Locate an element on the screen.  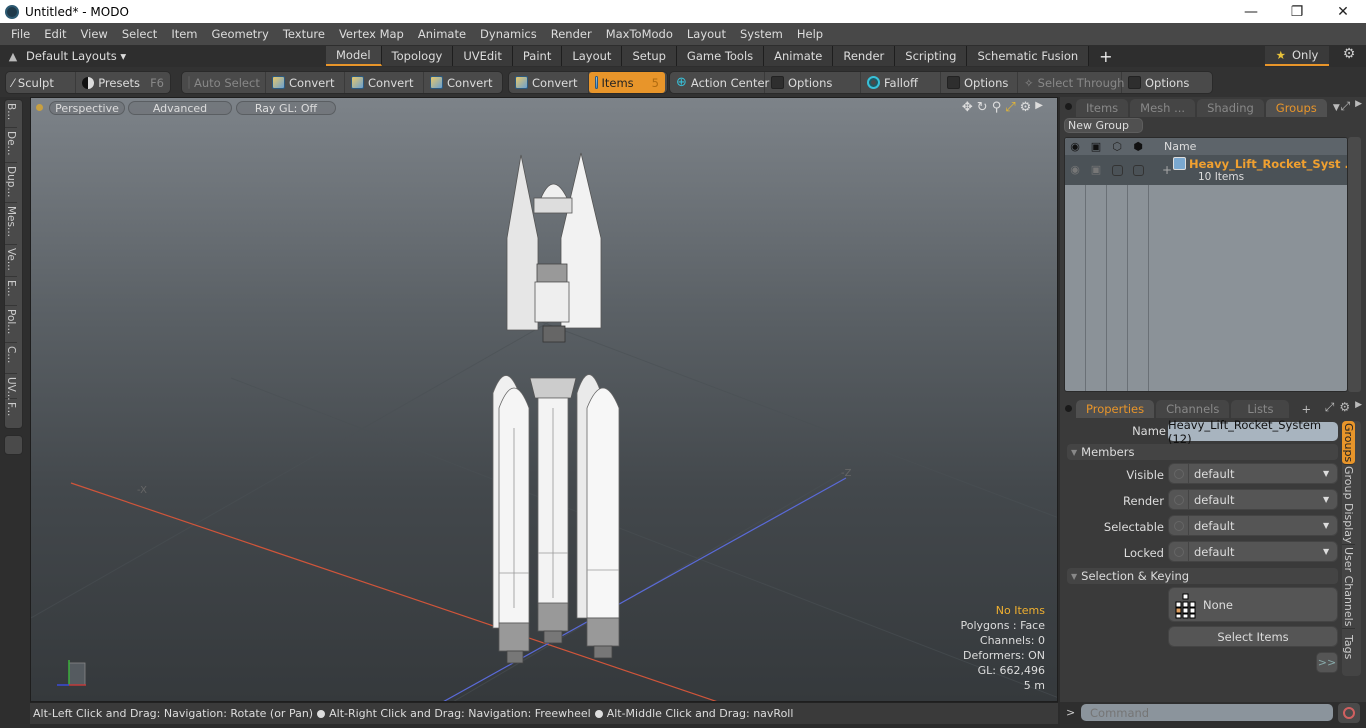
tab-uvedit: UVEdit is located at coordinates (483, 56).